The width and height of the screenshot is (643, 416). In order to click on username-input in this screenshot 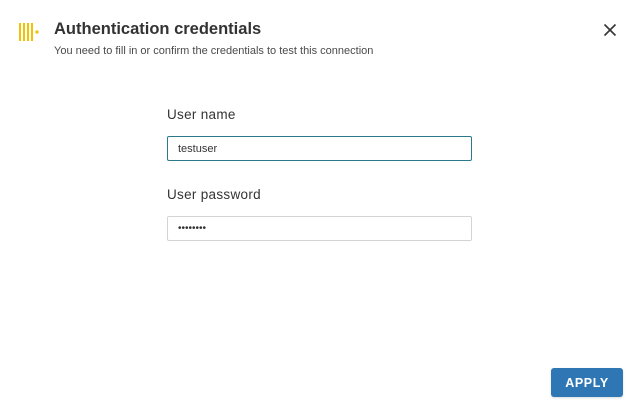, I will do `click(319, 148)`.